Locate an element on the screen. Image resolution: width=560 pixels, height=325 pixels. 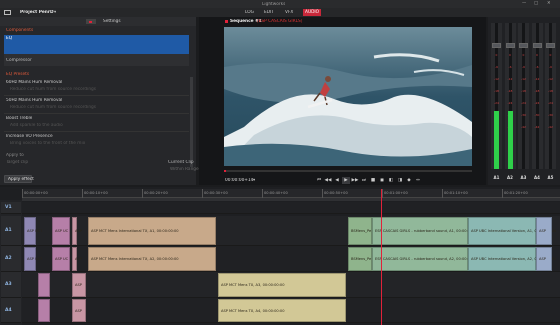
meter-label-a4: A4 is located at coordinates (537, 177).